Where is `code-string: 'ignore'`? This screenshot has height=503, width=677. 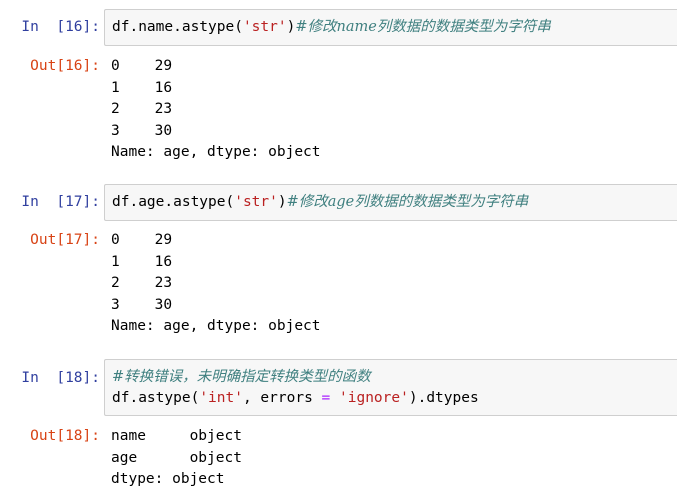 code-string: 'ignore' is located at coordinates (374, 398).